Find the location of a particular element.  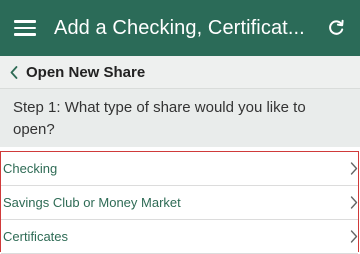

chevron-left-icon is located at coordinates (14, 72).